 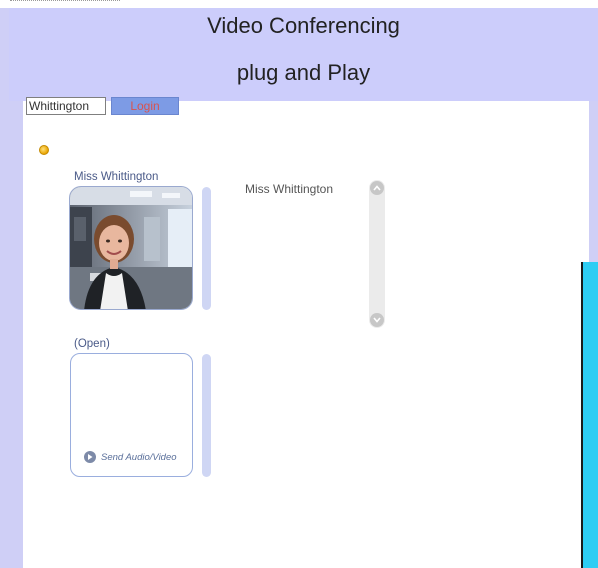 I want to click on chevron-down-icon, so click(x=377, y=320).